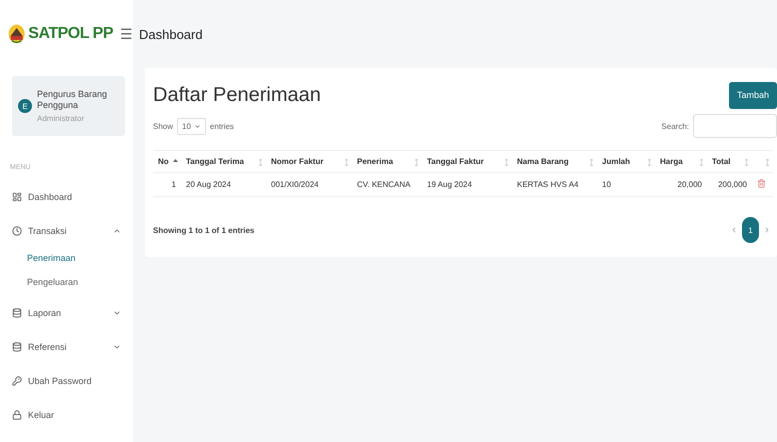  I want to click on table-cell: 20 Aug 2024, so click(208, 184).